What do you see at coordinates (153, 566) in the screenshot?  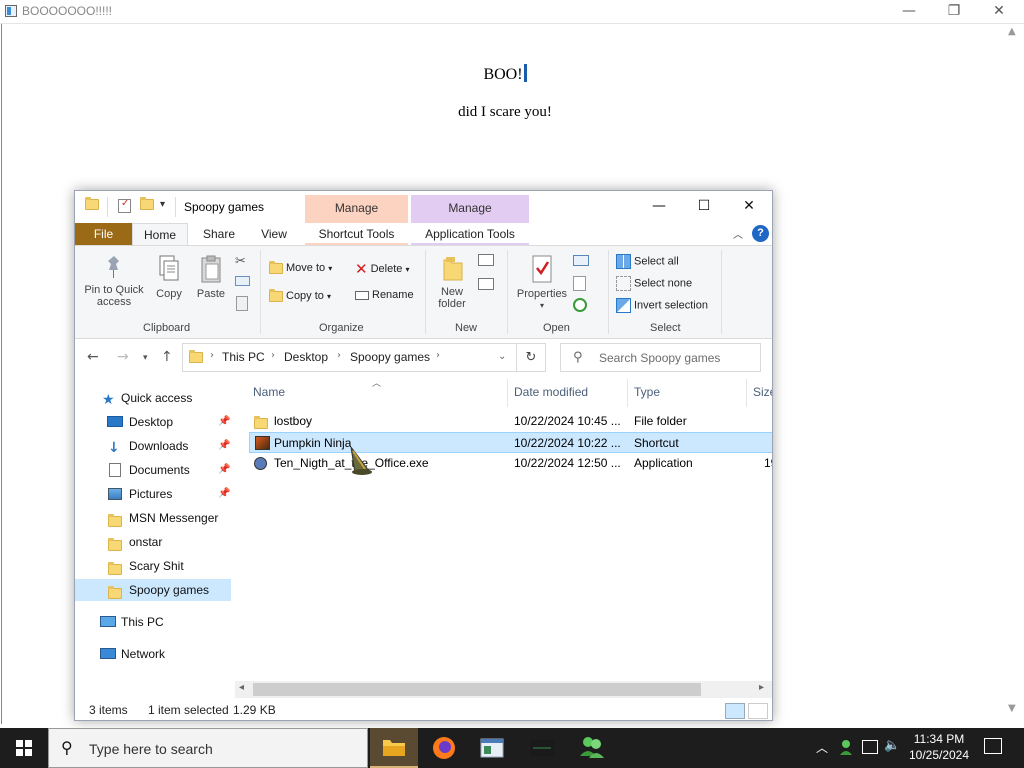 I see `nav-scary-shit: Scary Shit` at bounding box center [153, 566].